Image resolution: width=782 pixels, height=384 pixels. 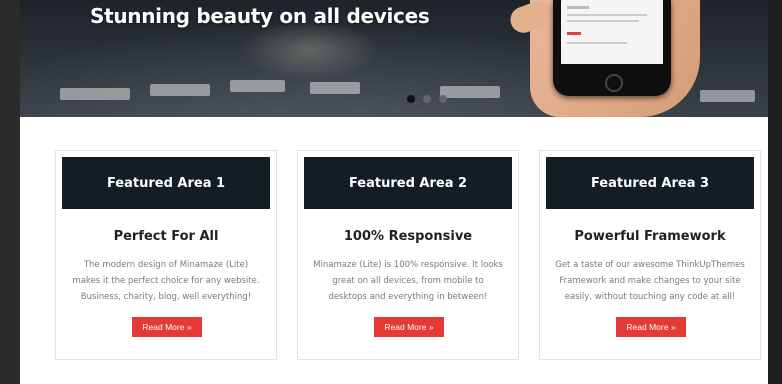 What do you see at coordinates (10, 192) in the screenshot?
I see `left-frame-strip` at bounding box center [10, 192].